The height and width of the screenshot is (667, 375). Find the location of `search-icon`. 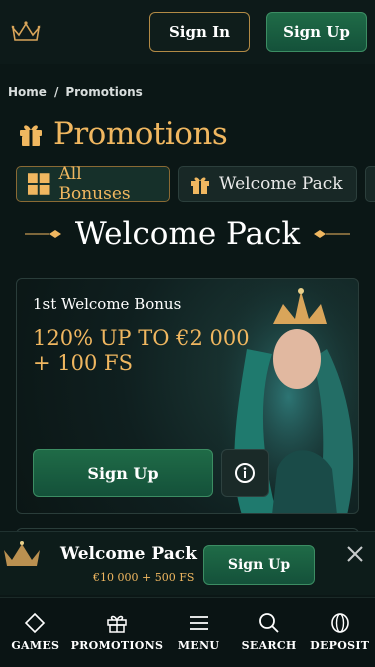

search-icon is located at coordinates (269, 623).